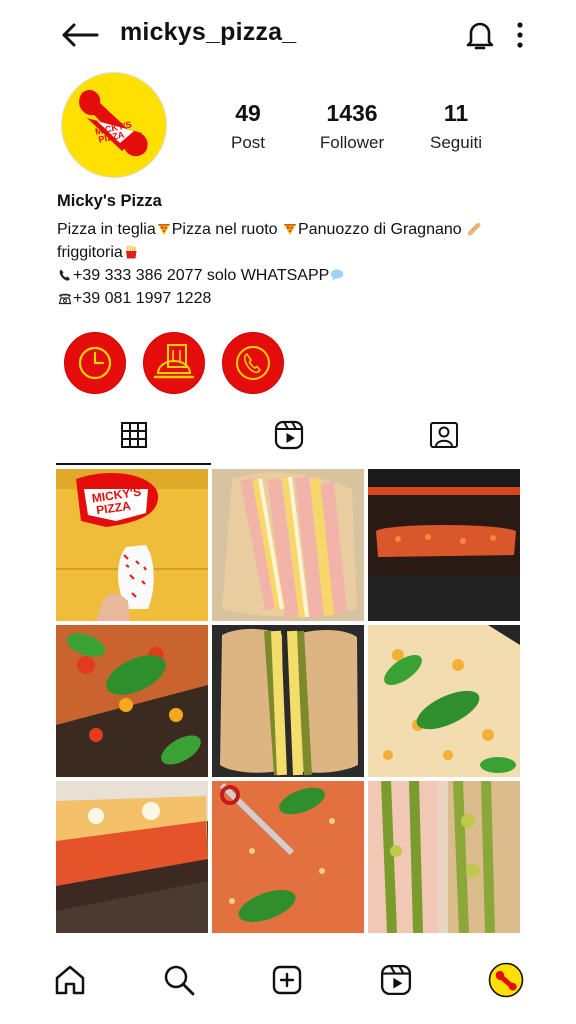  What do you see at coordinates (474, 229) in the screenshot?
I see `baguette-emoji-icon` at bounding box center [474, 229].